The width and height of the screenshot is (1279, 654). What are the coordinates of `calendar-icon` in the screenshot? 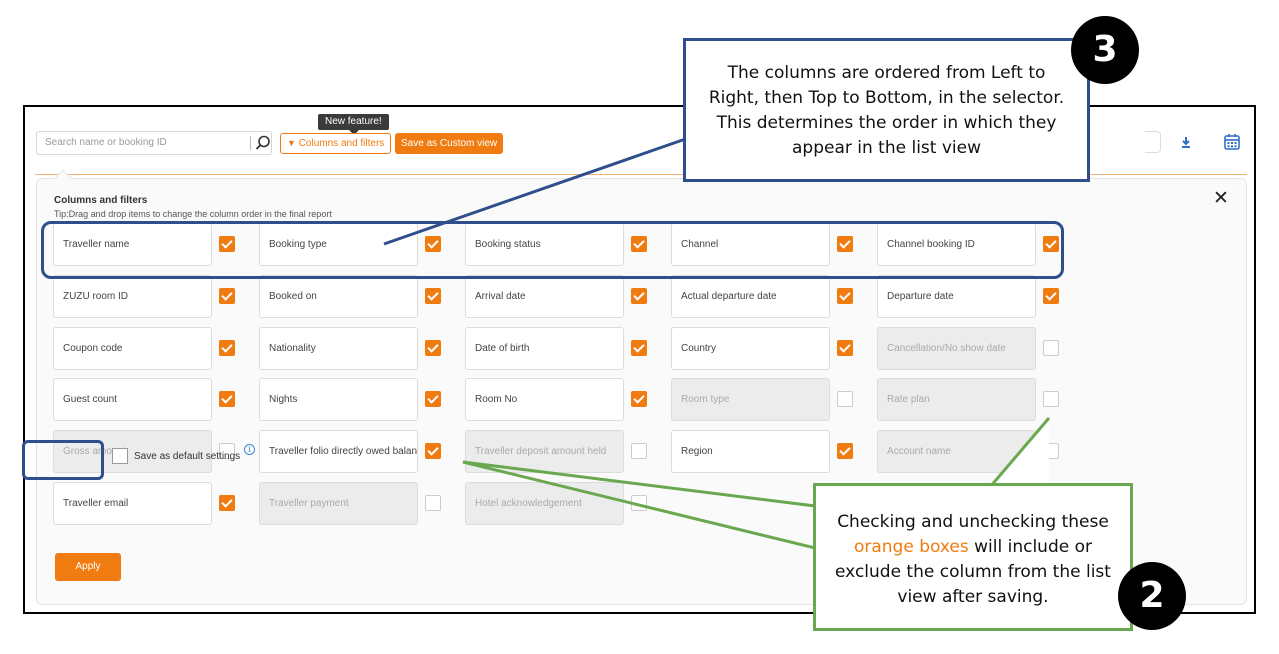 It's located at (1232, 142).